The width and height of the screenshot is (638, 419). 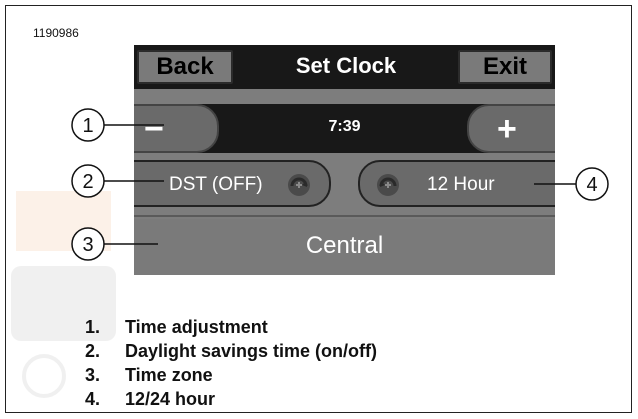 What do you see at coordinates (93, 351) in the screenshot?
I see `legend-number: 2.` at bounding box center [93, 351].